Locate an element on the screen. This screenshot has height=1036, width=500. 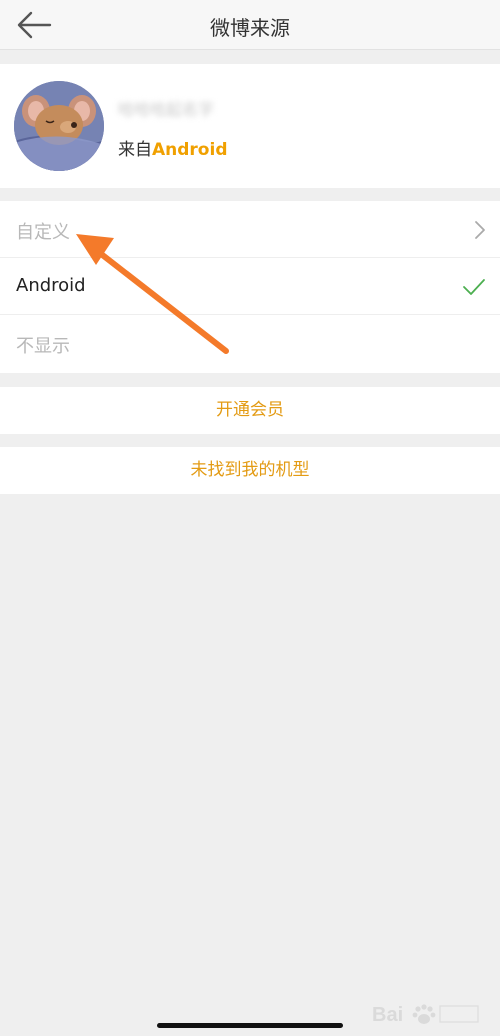
option-label: Android is located at coordinates (51, 285).